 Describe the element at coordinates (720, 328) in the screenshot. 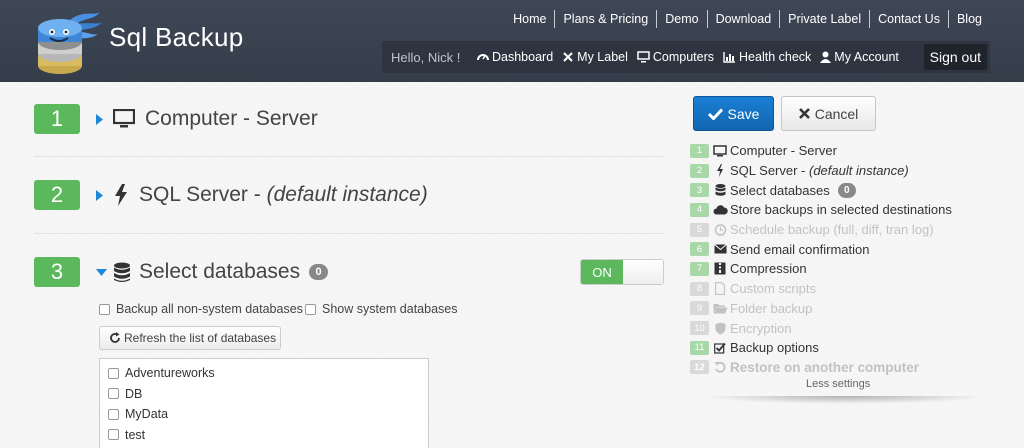

I see `shield-icon` at that location.